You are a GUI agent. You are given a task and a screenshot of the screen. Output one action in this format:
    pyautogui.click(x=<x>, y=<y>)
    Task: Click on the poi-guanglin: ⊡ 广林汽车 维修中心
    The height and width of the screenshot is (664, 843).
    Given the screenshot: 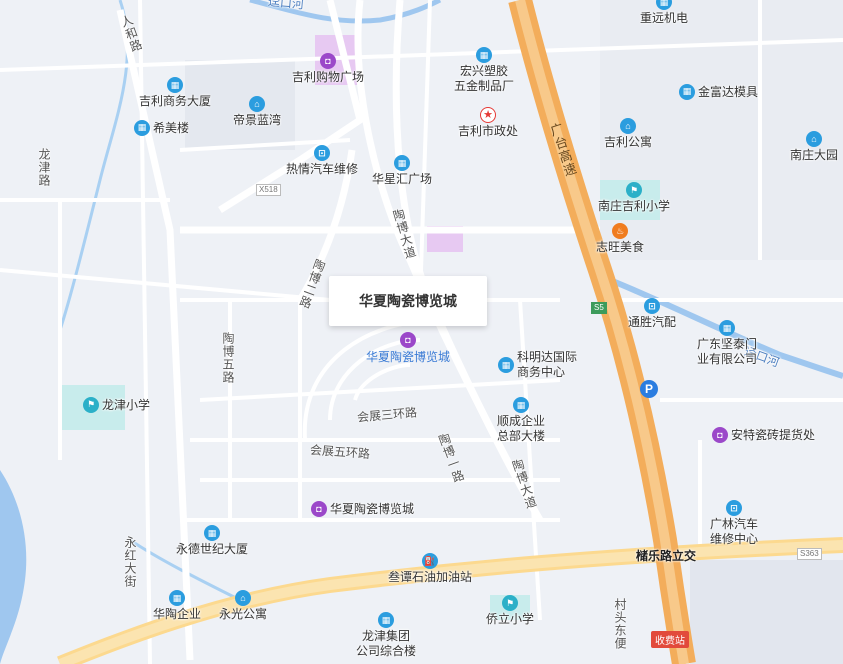 What is the action you would take?
    pyautogui.click(x=734, y=523)
    